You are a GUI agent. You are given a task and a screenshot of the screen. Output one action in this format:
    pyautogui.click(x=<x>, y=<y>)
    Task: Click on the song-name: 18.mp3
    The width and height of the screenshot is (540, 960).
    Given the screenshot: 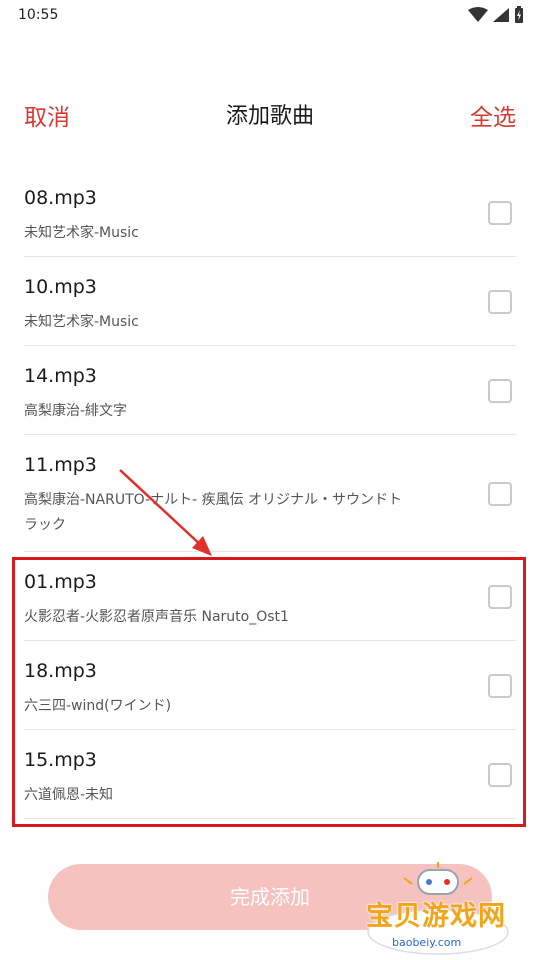 What is the action you would take?
    pyautogui.click(x=60, y=671)
    